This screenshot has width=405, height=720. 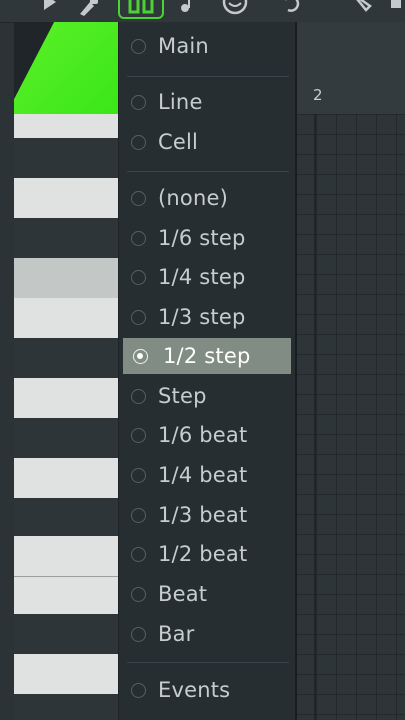 I want to click on tool-icon, so click(x=396, y=9).